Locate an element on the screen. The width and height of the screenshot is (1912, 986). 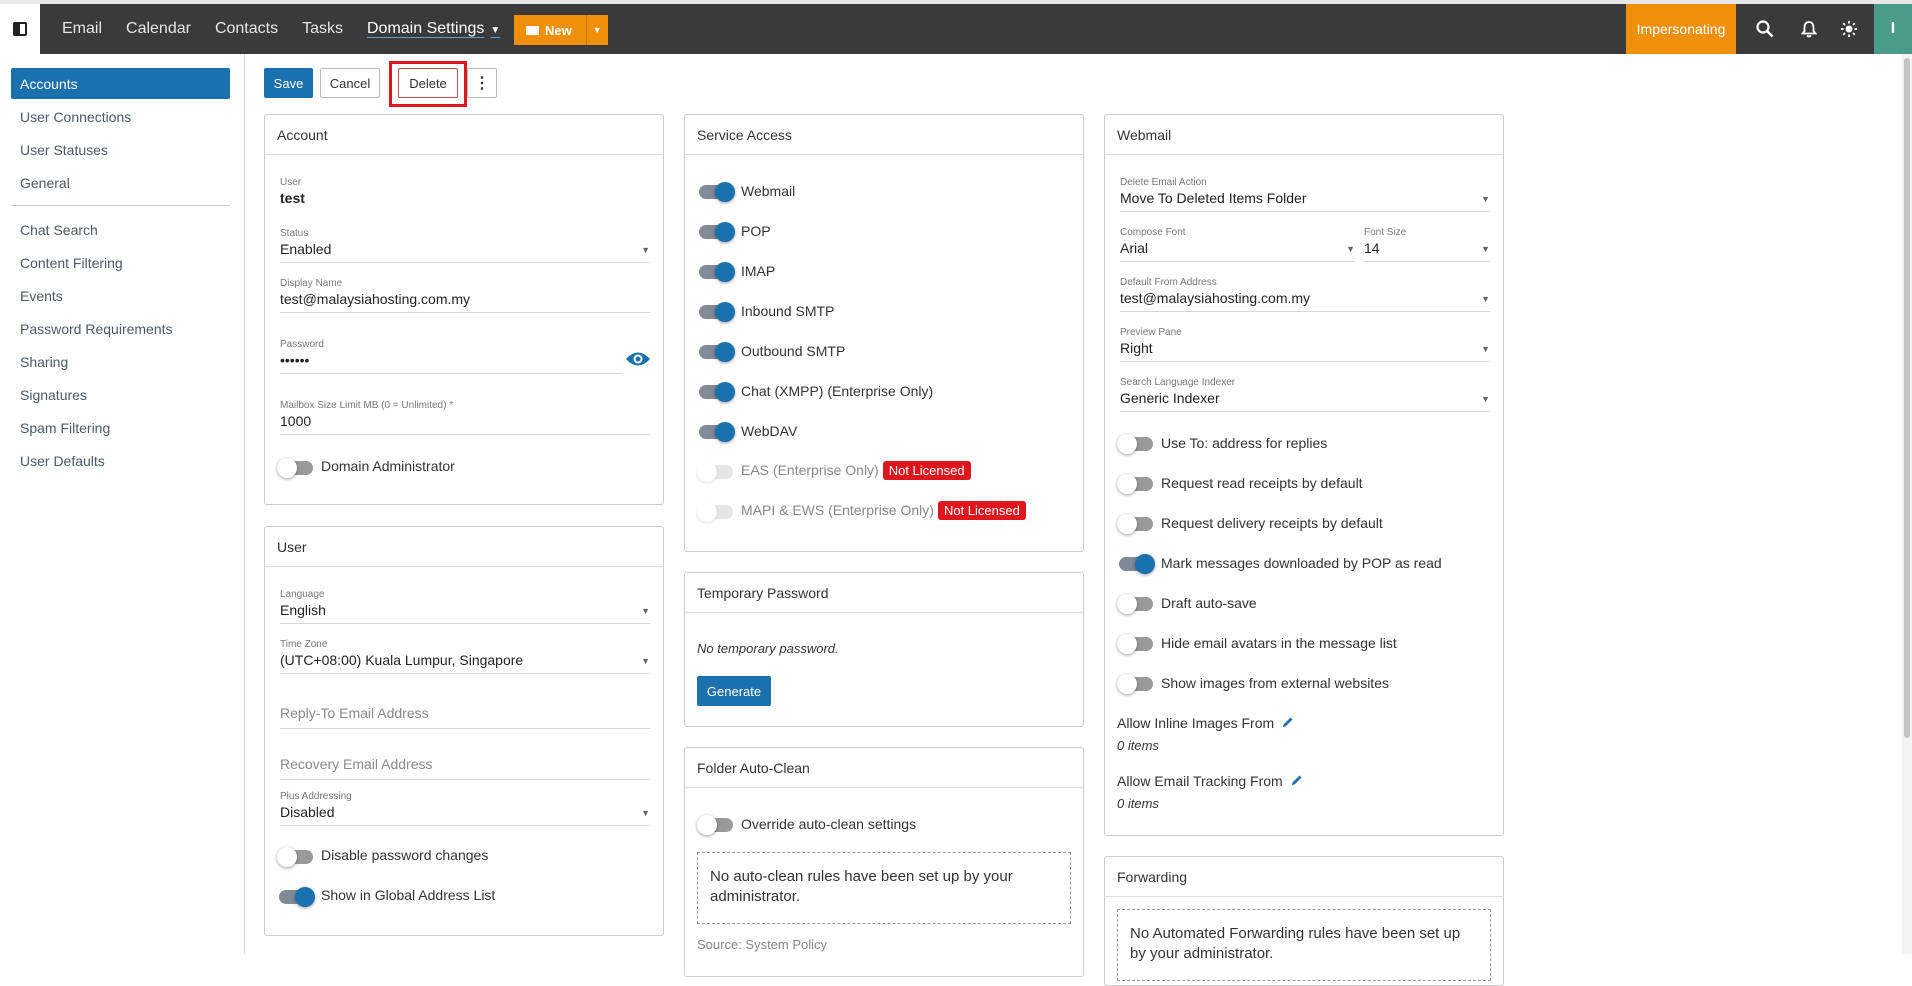
sidebar-item-user-connections: User Connections is located at coordinates (120, 116).